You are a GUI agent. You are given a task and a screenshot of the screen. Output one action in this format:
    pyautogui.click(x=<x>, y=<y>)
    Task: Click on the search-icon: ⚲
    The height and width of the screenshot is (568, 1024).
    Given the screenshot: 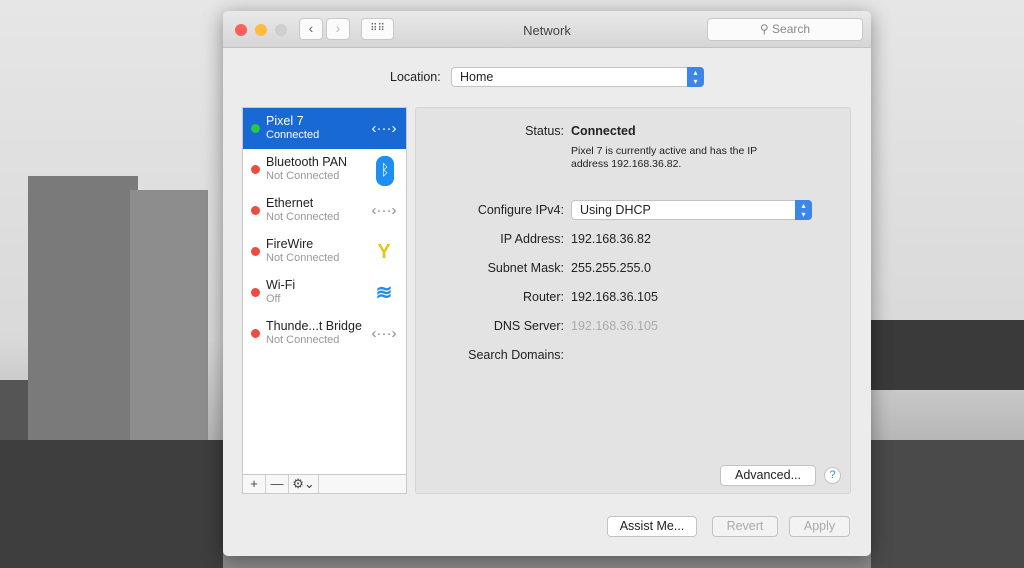 What is the action you would take?
    pyautogui.click(x=766, y=29)
    